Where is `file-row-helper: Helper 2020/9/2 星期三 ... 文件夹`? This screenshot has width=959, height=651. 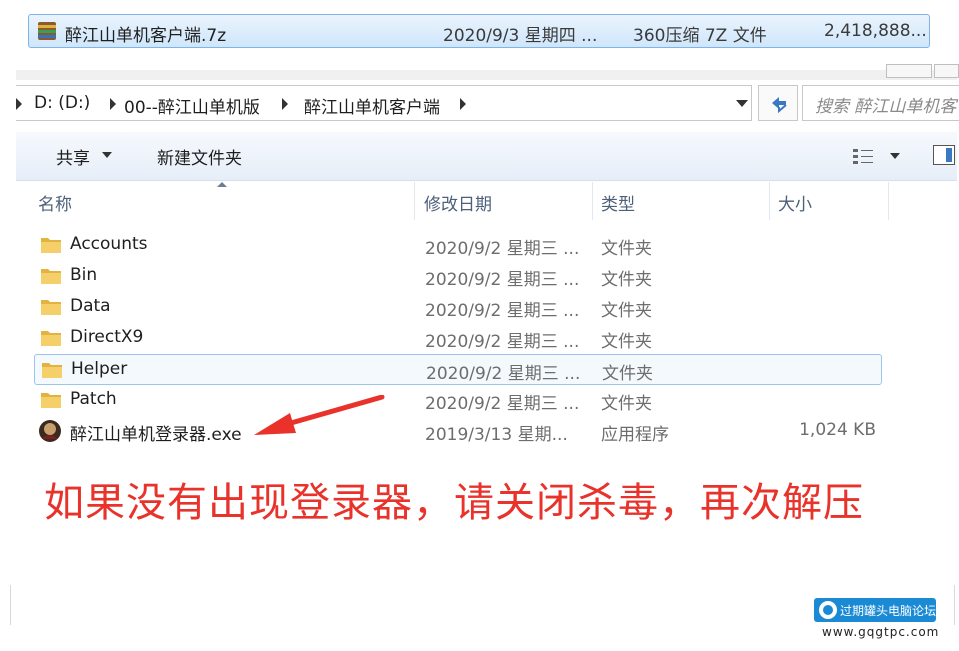
file-row-helper: Helper 2020/9/2 星期三 ... 文件夹 is located at coordinates (458, 369).